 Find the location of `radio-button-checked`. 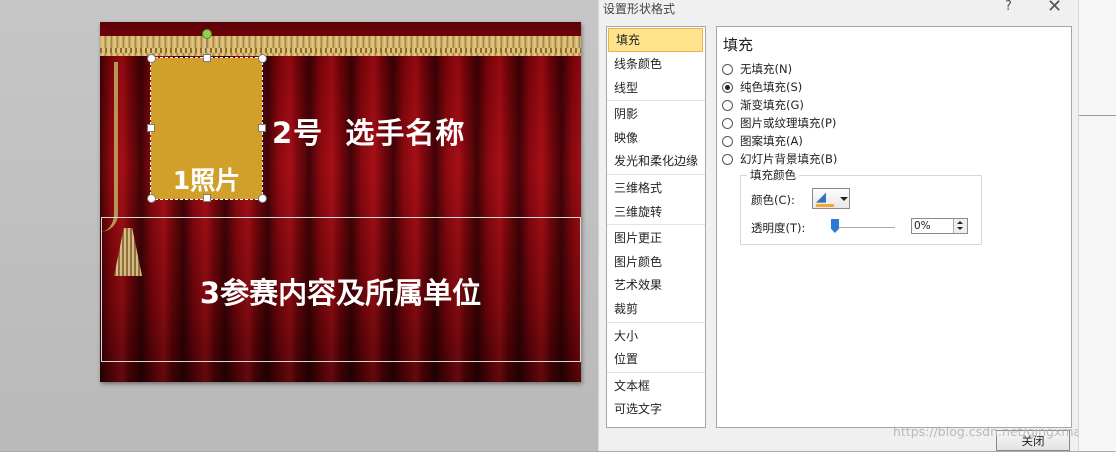

radio-button-checked is located at coordinates (727, 87).